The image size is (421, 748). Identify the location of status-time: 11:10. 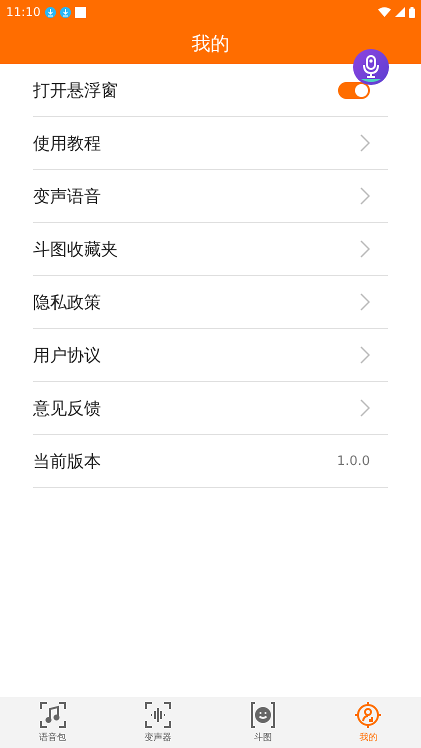
(23, 12).